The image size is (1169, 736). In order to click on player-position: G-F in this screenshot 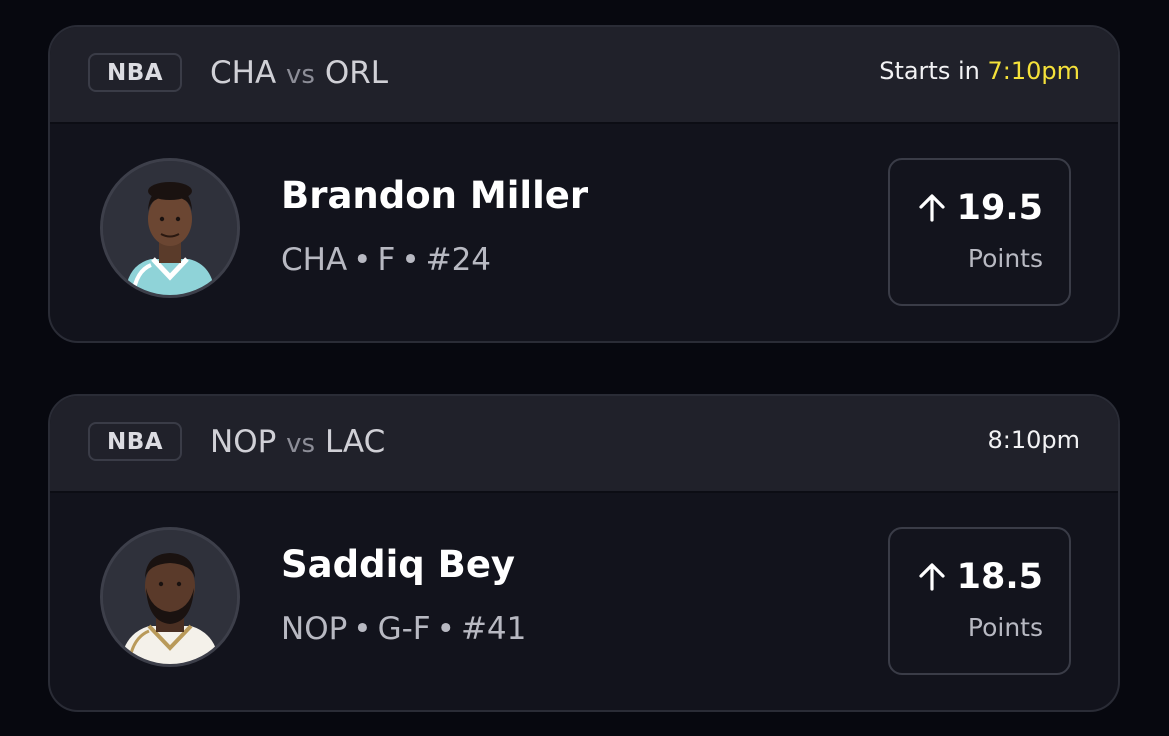, I will do `click(404, 629)`.